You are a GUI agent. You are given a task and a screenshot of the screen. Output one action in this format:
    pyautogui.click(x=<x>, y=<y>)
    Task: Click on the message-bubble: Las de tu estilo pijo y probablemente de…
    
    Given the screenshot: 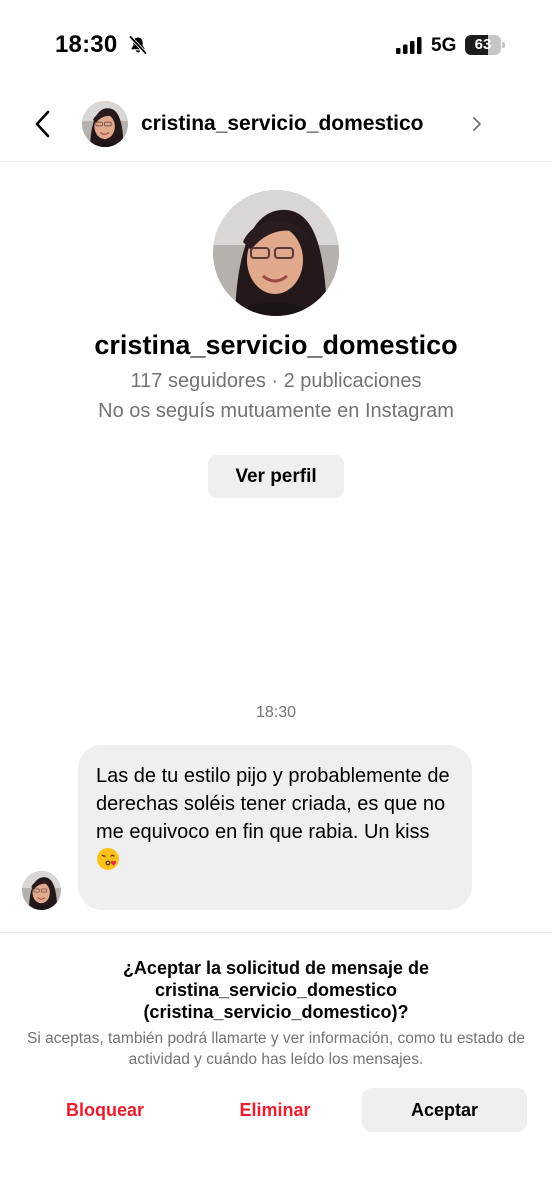 What is the action you would take?
    pyautogui.click(x=275, y=827)
    